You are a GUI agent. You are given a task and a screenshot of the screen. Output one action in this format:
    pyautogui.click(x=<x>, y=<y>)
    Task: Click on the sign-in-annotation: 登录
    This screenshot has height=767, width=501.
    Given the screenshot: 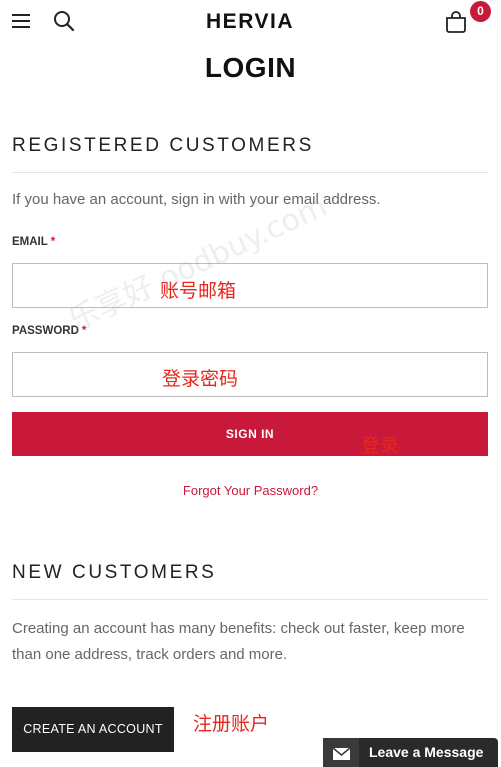 What is the action you would take?
    pyautogui.click(x=380, y=446)
    